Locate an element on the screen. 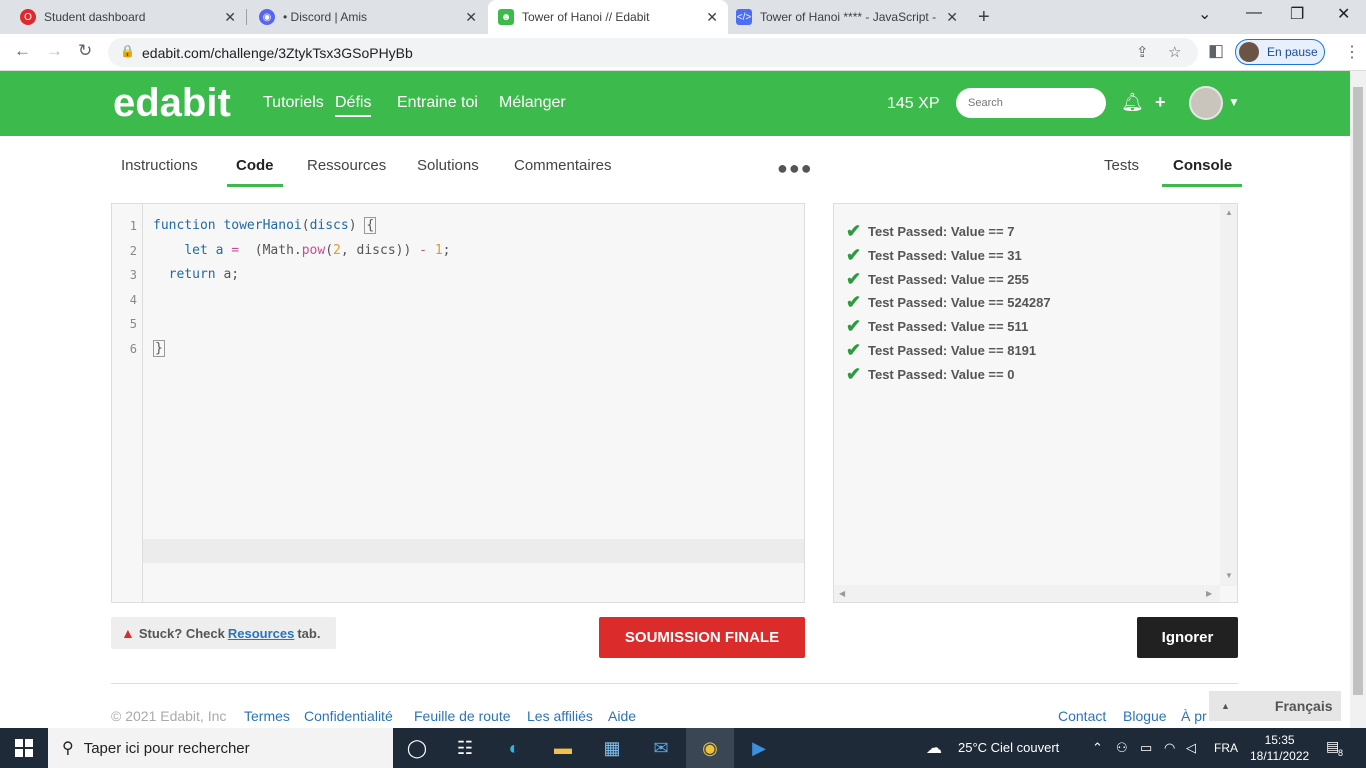  share-icon: ⇪ is located at coordinates (1142, 52).